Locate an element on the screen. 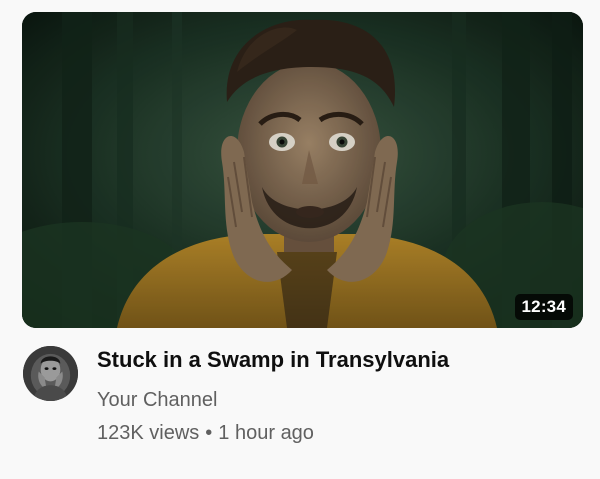  avatar-image is located at coordinates (50, 373).